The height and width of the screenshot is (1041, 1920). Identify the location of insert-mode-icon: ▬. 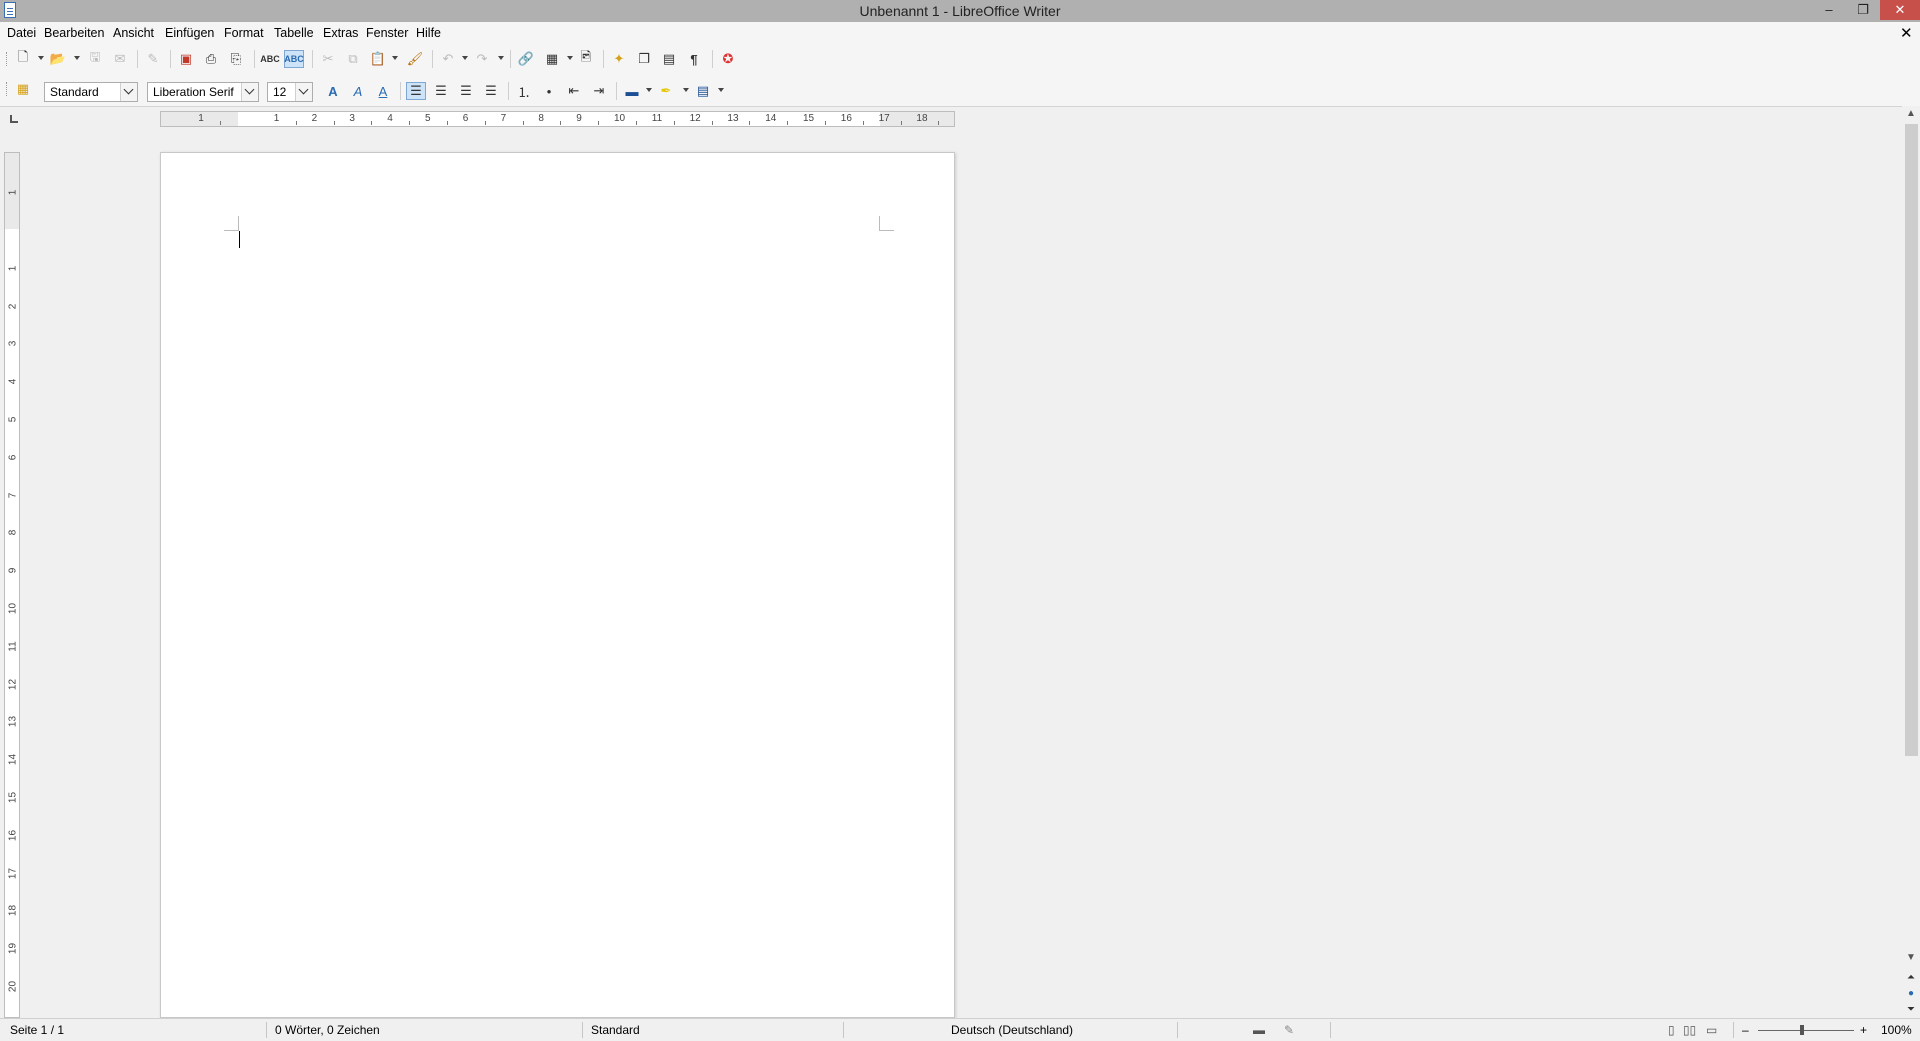
(1259, 1030).